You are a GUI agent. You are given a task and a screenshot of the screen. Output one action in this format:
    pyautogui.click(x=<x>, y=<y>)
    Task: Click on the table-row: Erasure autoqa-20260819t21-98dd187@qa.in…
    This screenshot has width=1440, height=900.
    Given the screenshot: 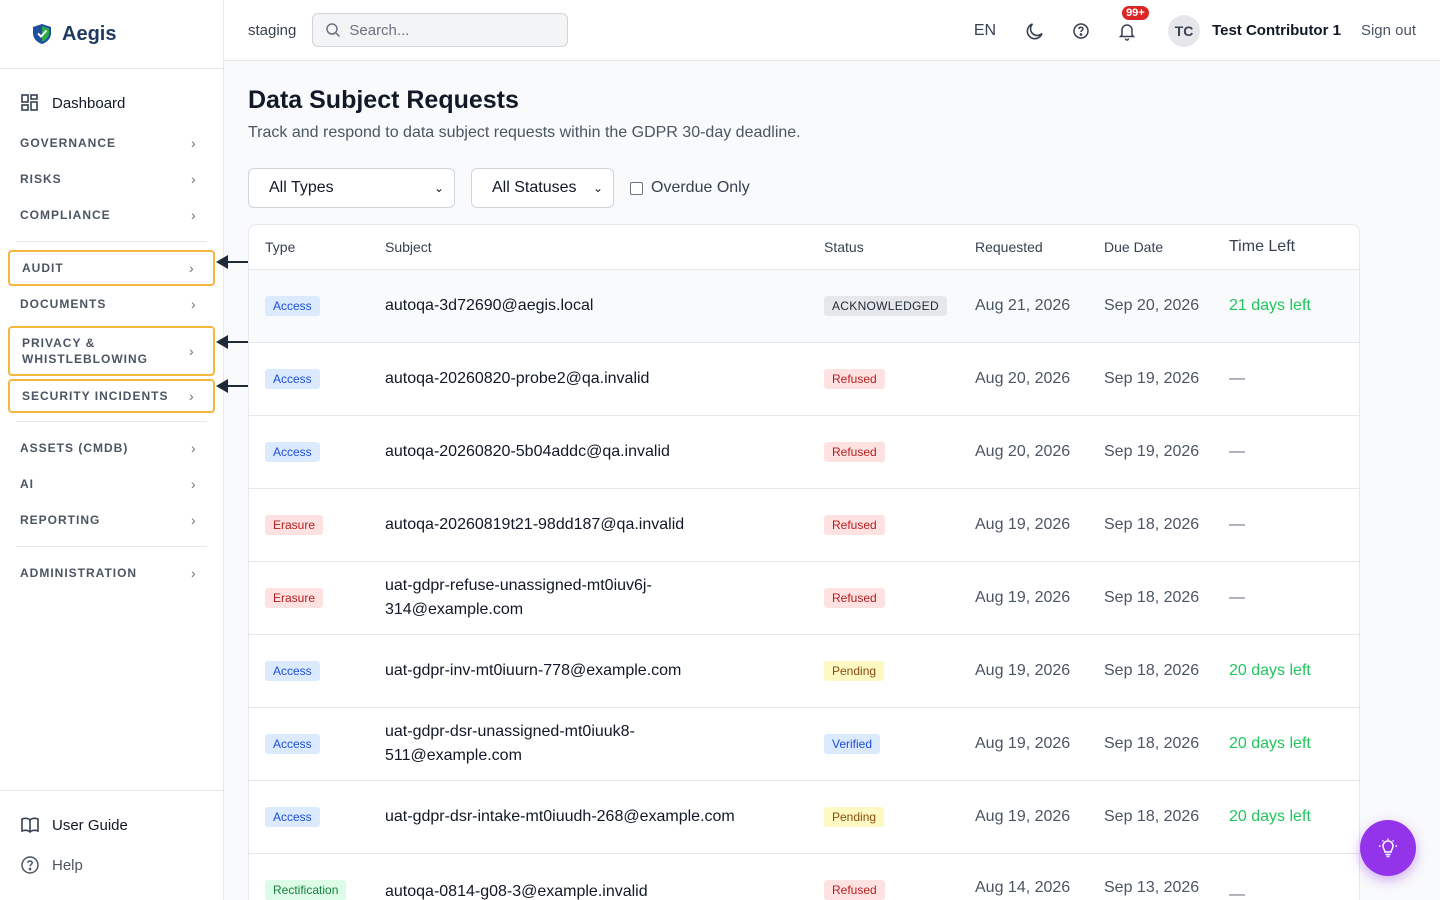 What is the action you would take?
    pyautogui.click(x=804, y=525)
    